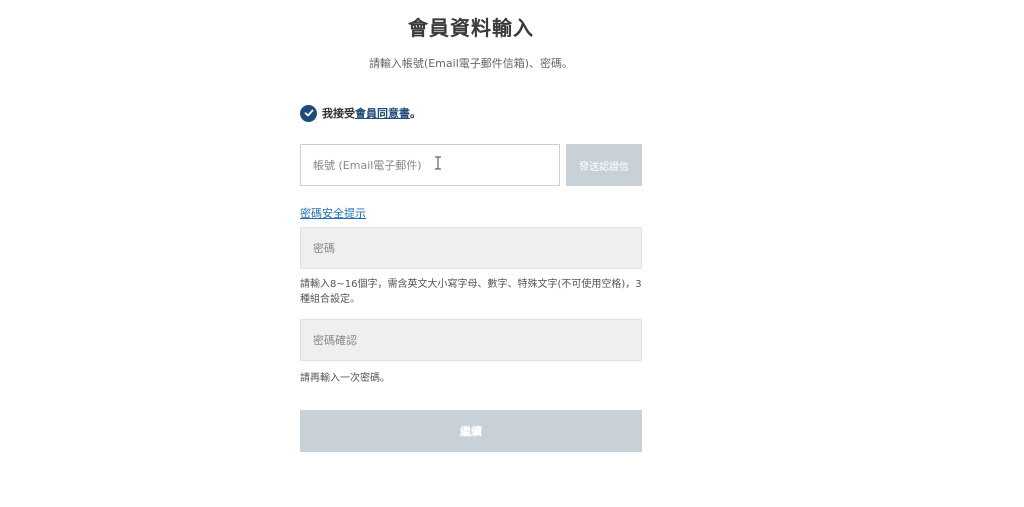 Image resolution: width=1024 pixels, height=507 pixels. Describe the element at coordinates (308, 113) in the screenshot. I see `checkmark-circle-icon` at that location.